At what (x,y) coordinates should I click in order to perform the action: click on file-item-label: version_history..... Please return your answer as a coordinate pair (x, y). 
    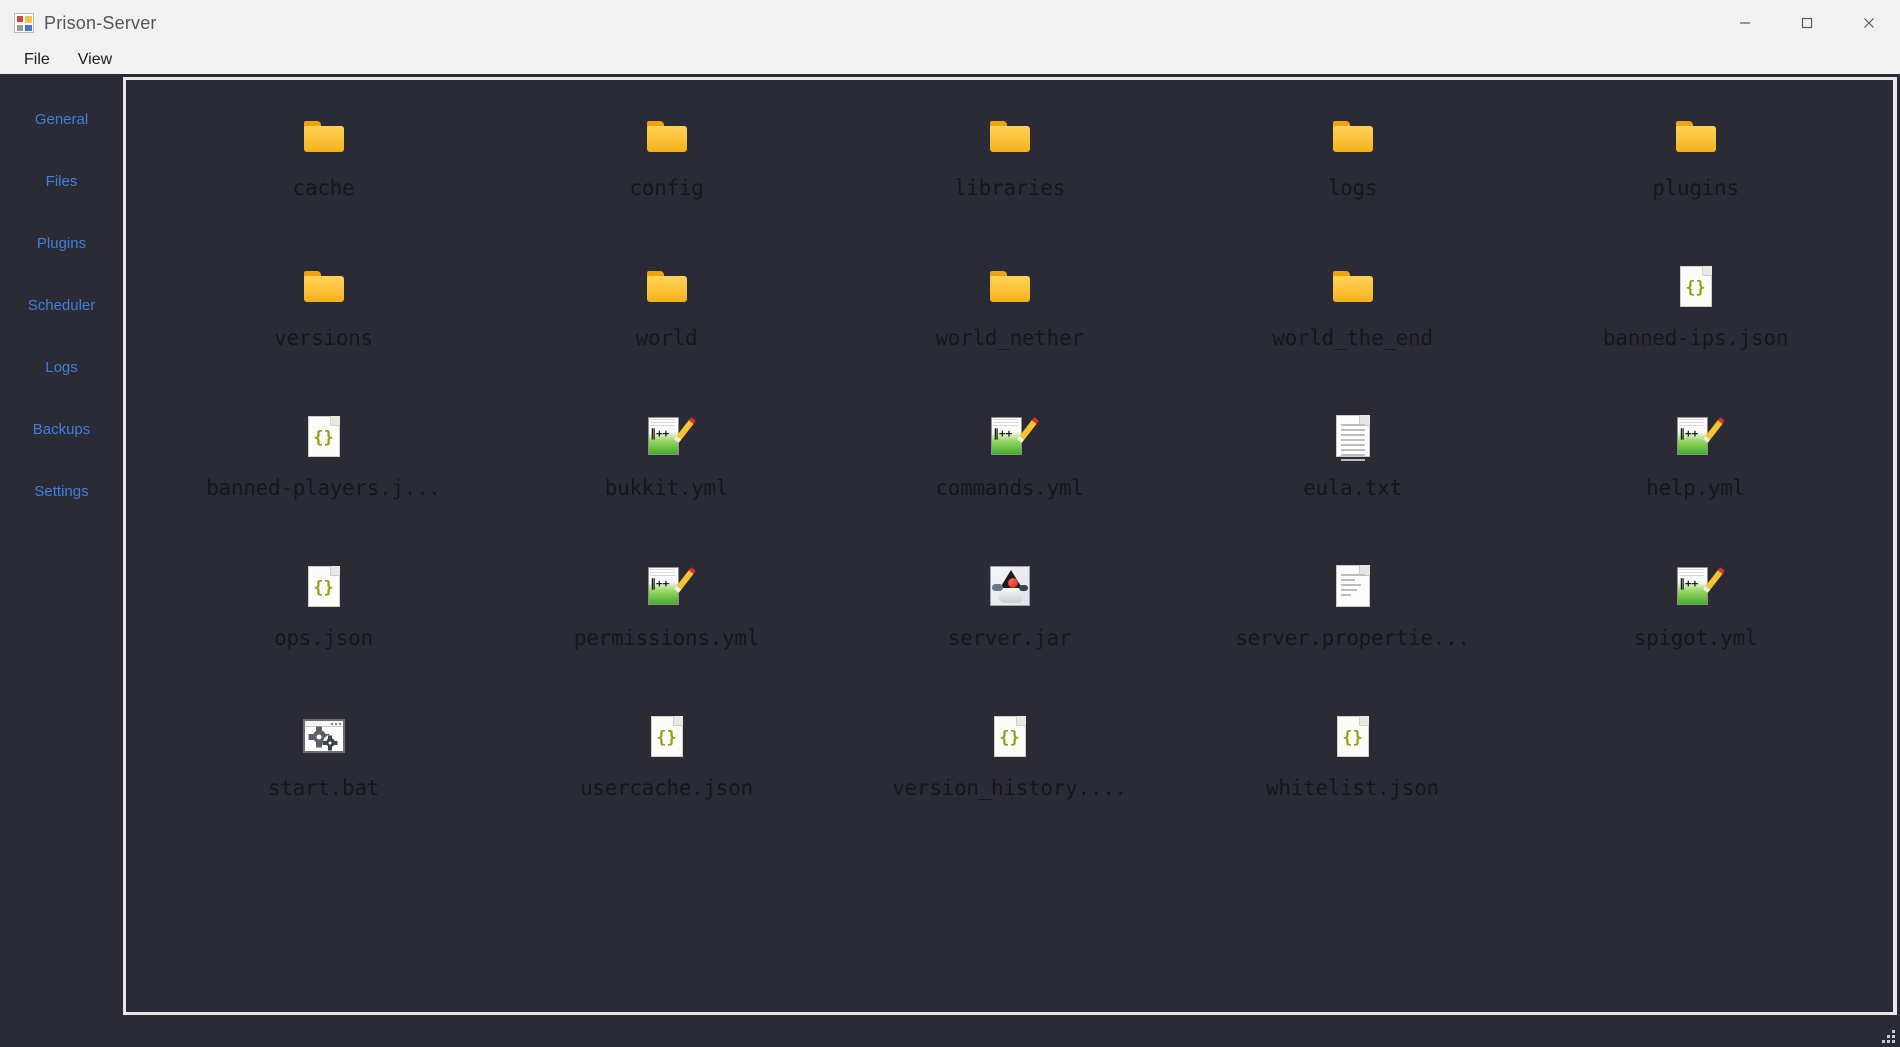
    Looking at the image, I should click on (1009, 788).